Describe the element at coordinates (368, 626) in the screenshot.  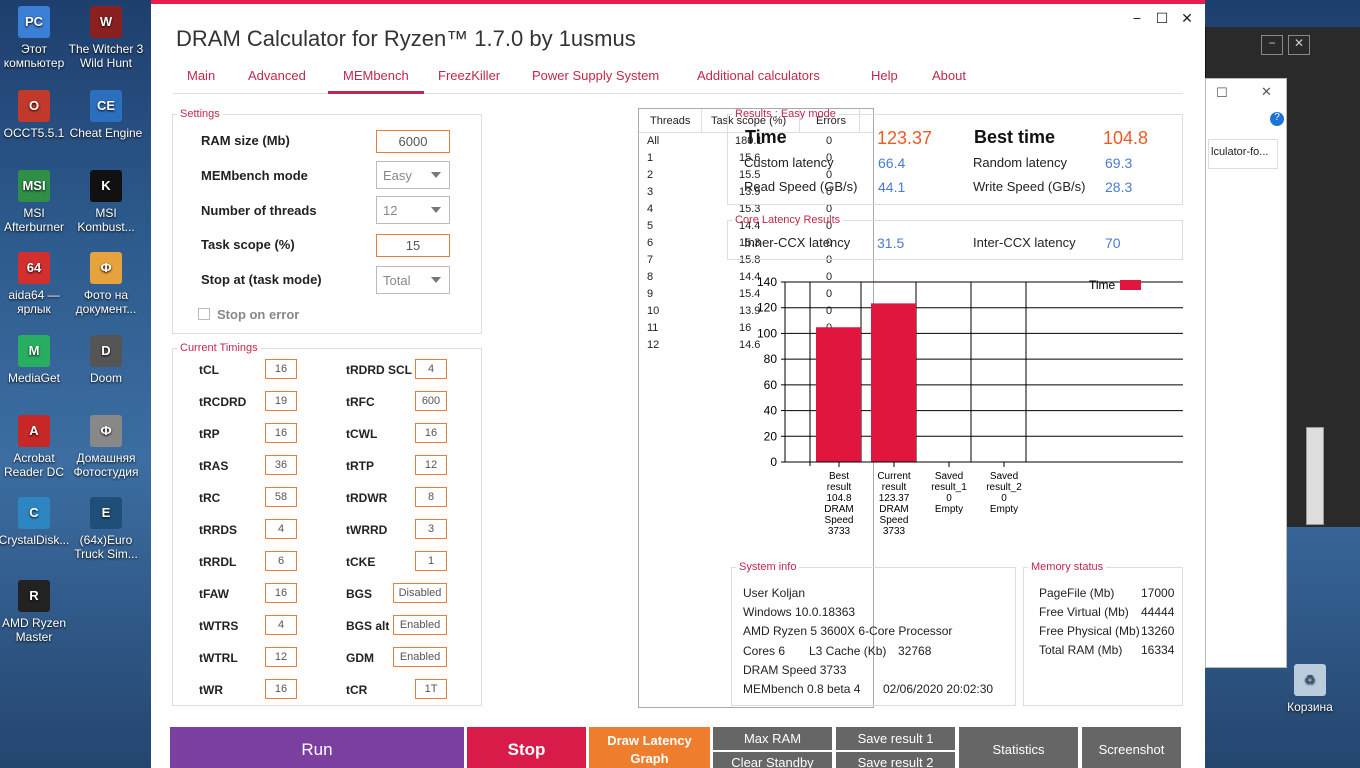
I see `timing-label: BGS alt` at that location.